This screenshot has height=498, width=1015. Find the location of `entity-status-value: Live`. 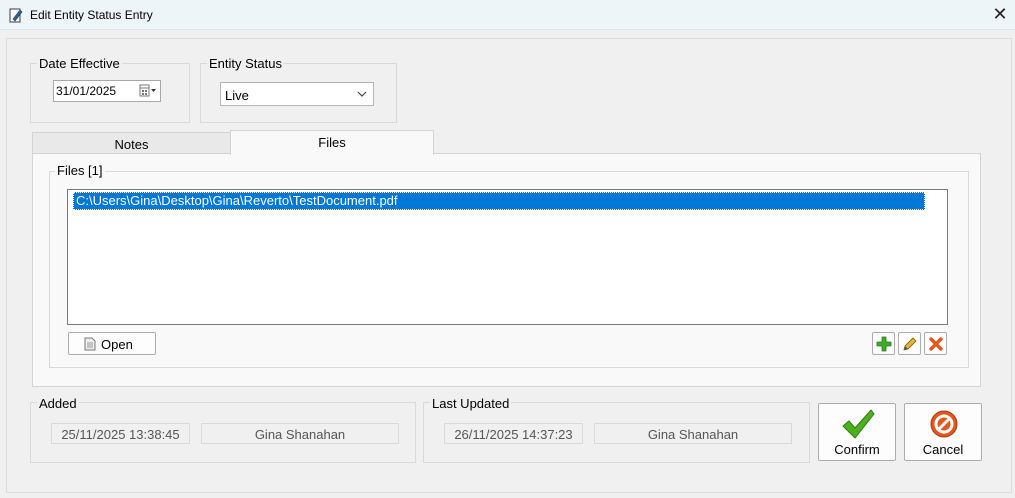

entity-status-value: Live is located at coordinates (237, 95).